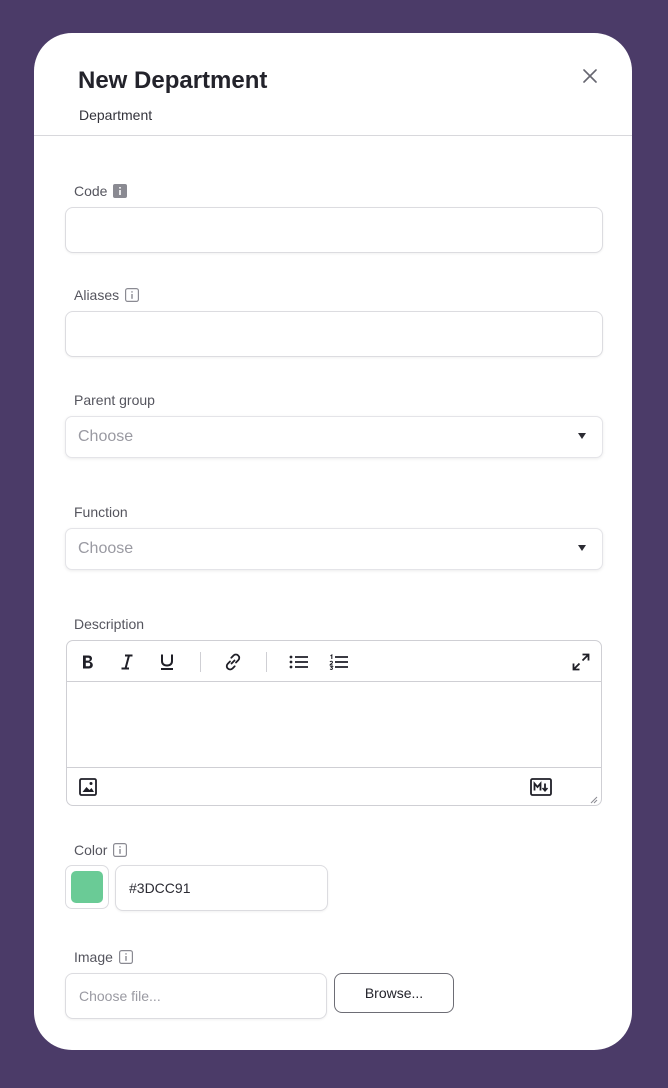 Image resolution: width=668 pixels, height=1088 pixels. I want to click on parent-group-label: Parent group, so click(114, 400).